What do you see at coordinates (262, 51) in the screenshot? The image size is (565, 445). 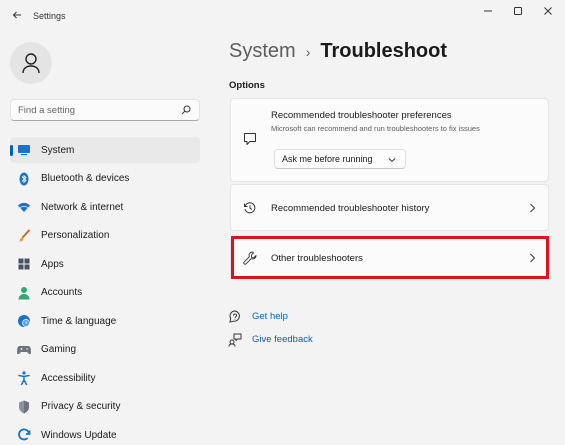 I see `breadcrumb-parent: System` at bounding box center [262, 51].